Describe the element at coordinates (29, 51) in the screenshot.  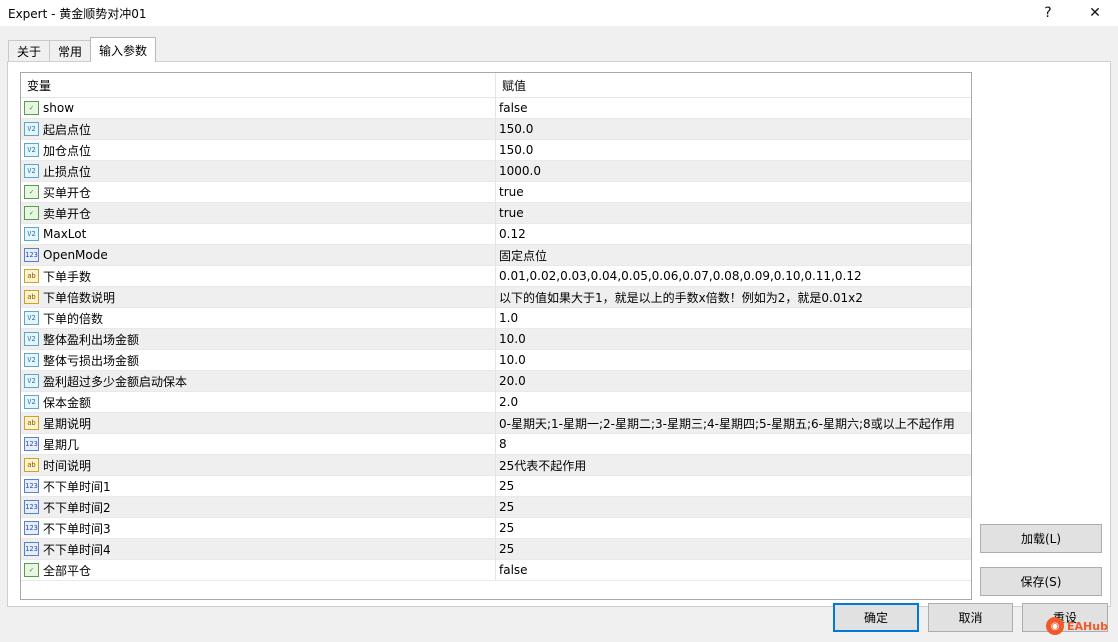
I see `tab-about: 关于` at that location.